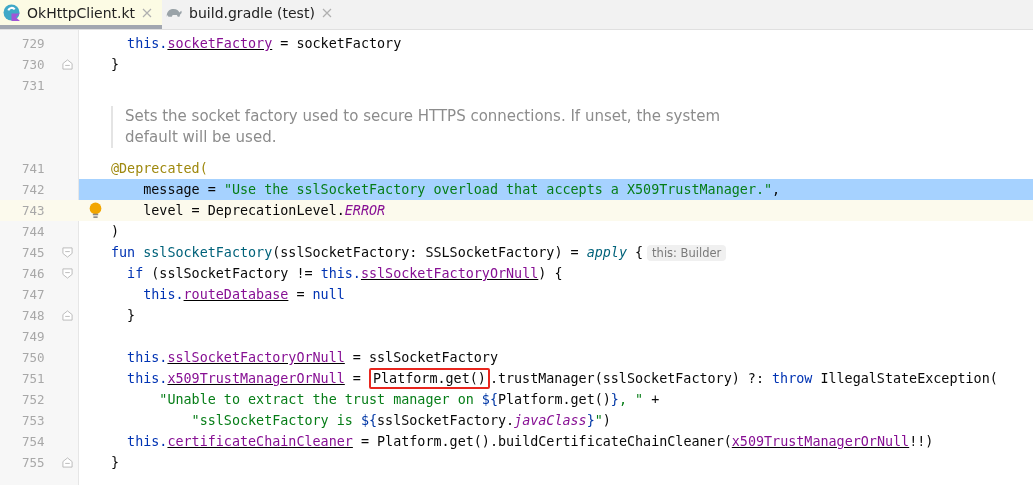 The height and width of the screenshot is (485, 1033). I want to click on line-number: 730, so click(33, 64).